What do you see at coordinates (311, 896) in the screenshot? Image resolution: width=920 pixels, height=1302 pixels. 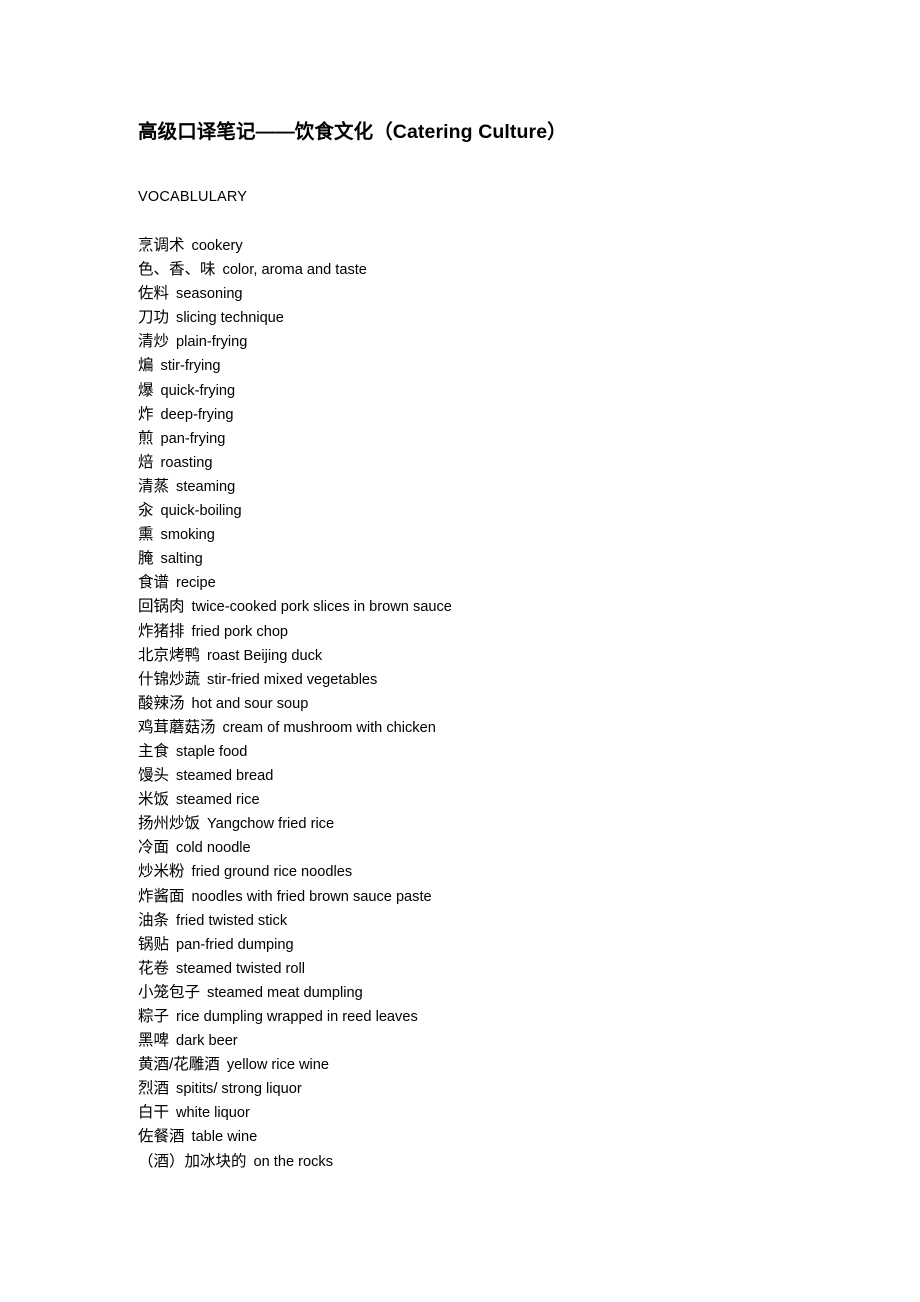 I see `vocabulary-gloss: noodles with fried brown sauce paste` at bounding box center [311, 896].